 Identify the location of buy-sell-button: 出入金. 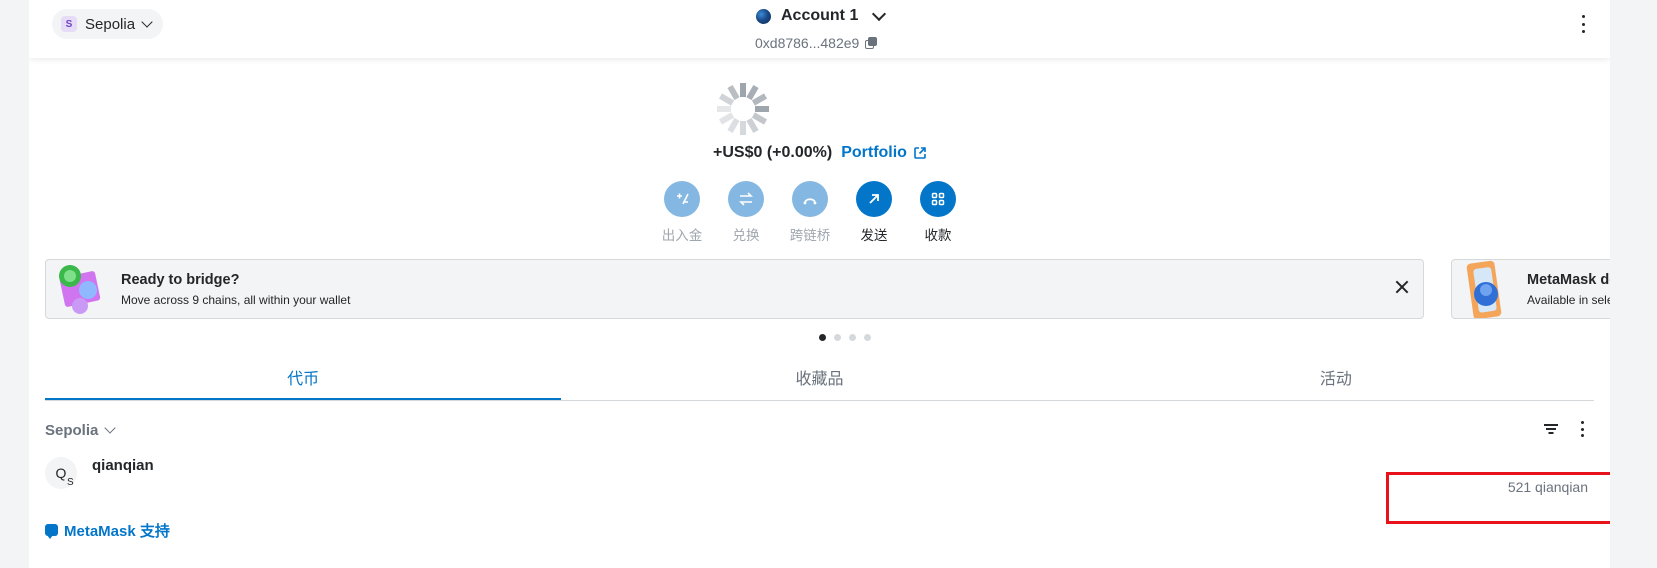
(682, 212).